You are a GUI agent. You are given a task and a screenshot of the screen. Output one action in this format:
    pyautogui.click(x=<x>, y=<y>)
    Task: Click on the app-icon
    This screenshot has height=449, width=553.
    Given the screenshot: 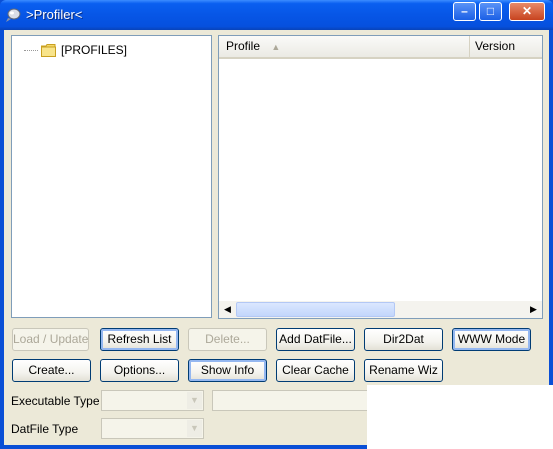 What is the action you would take?
    pyautogui.click(x=13, y=15)
    